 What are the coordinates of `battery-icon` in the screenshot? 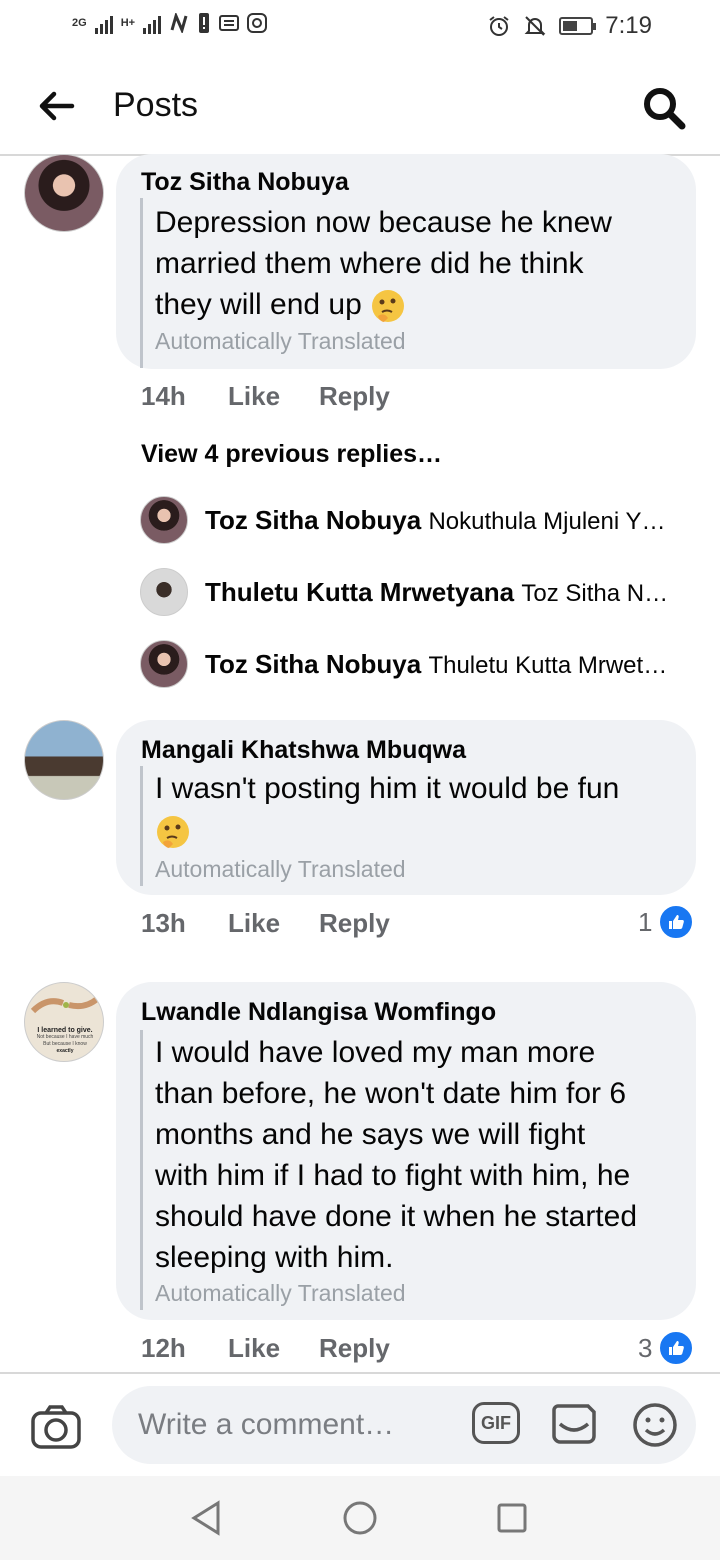 It's located at (578, 26).